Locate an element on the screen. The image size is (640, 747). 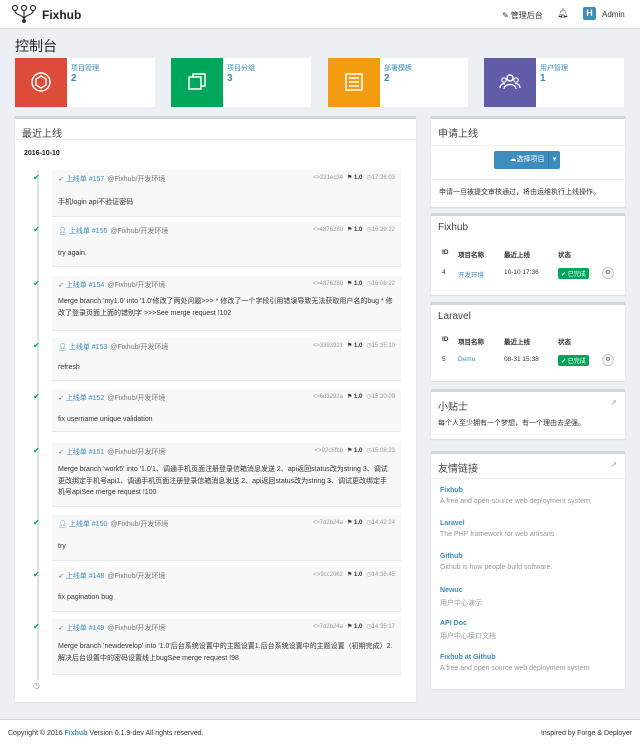
link-desc: 用户中心接口文档 is located at coordinates (468, 636).